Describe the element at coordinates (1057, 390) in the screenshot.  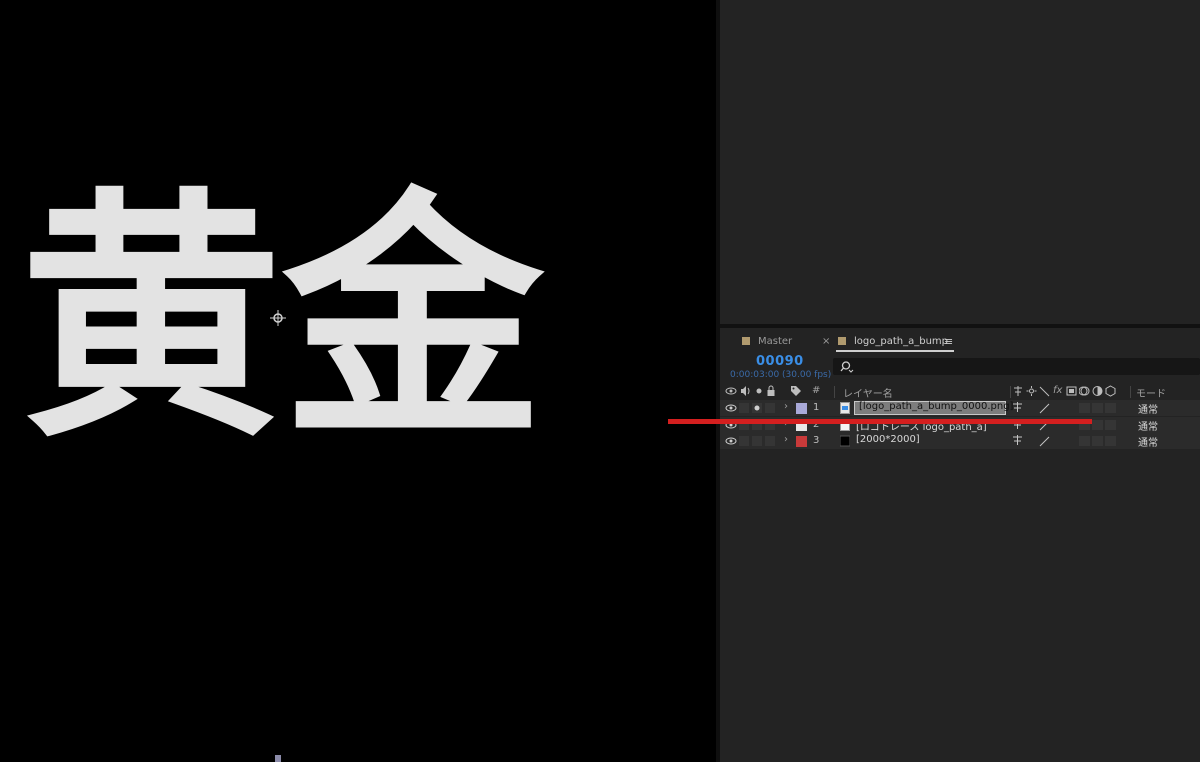
I see `effects-icon: fx` at that location.